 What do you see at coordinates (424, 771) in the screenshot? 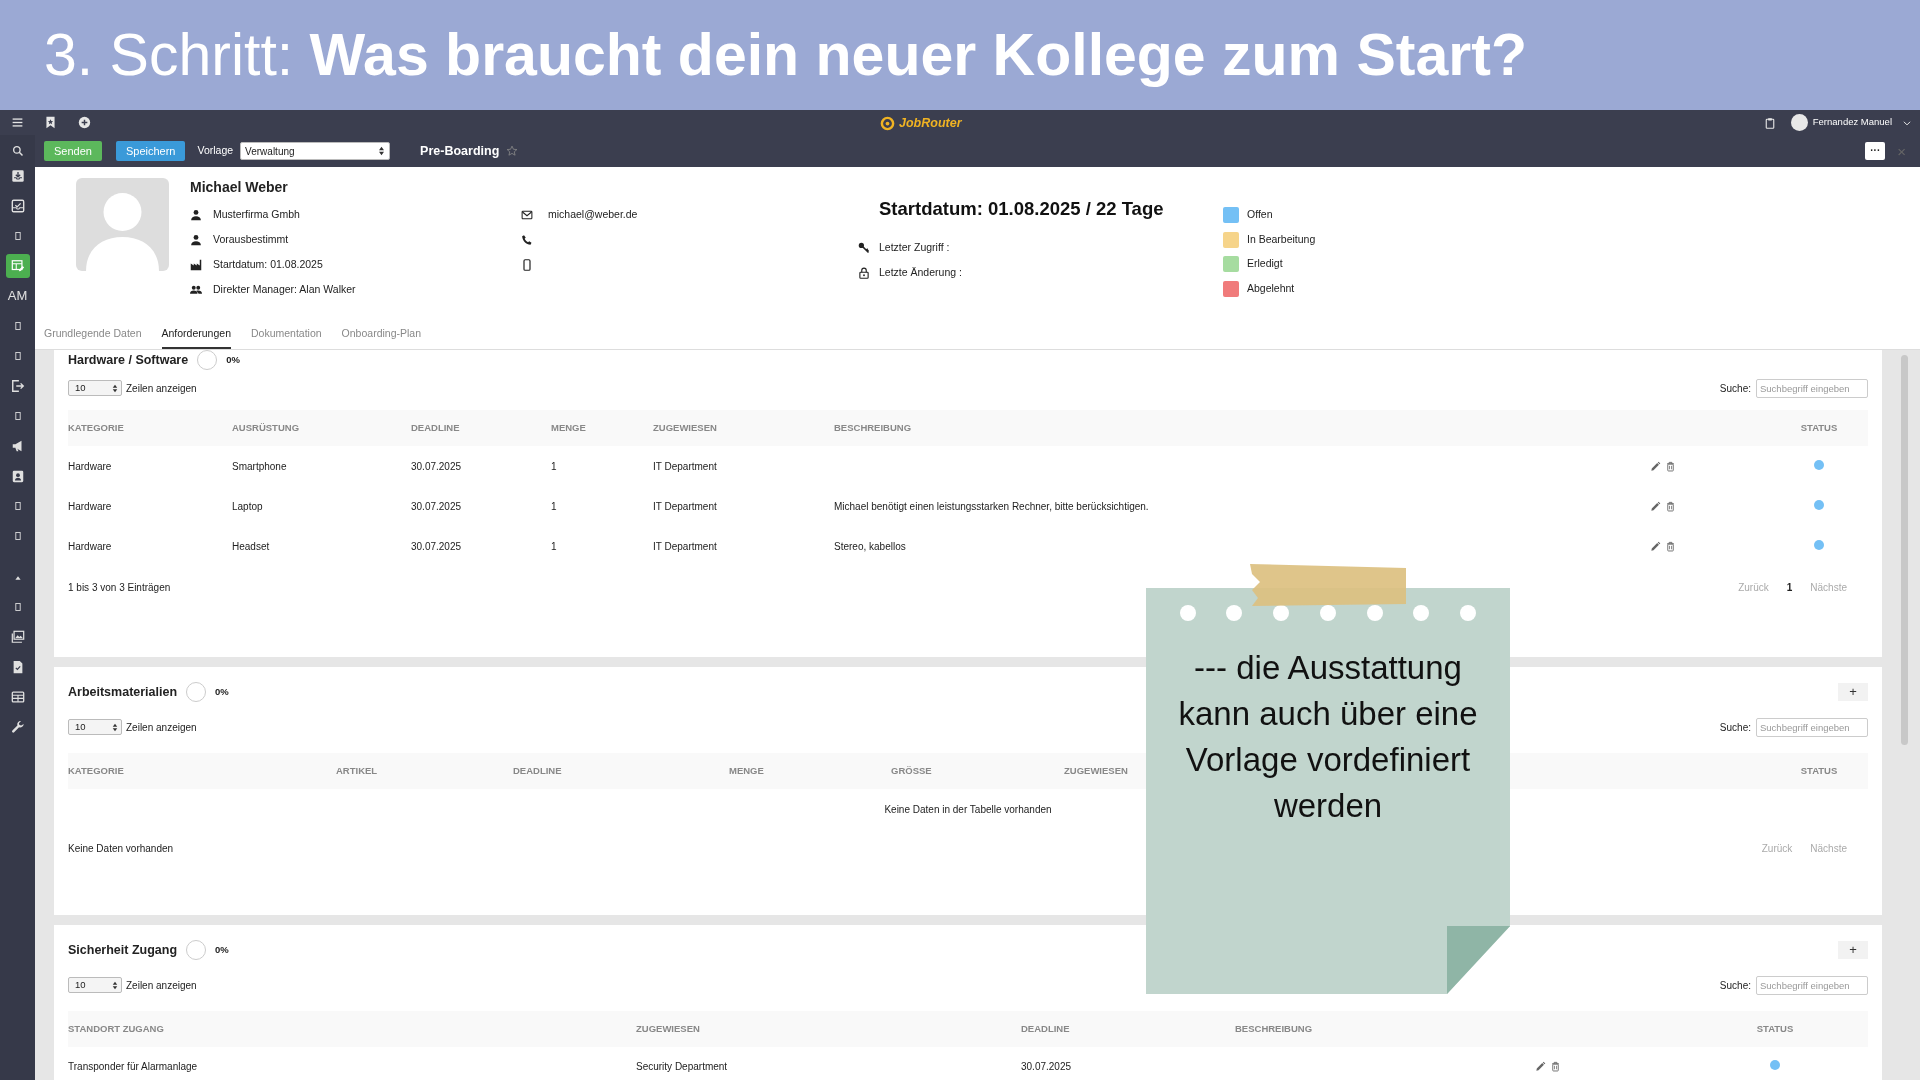
I see `column-header: ARTIKEL` at bounding box center [424, 771].